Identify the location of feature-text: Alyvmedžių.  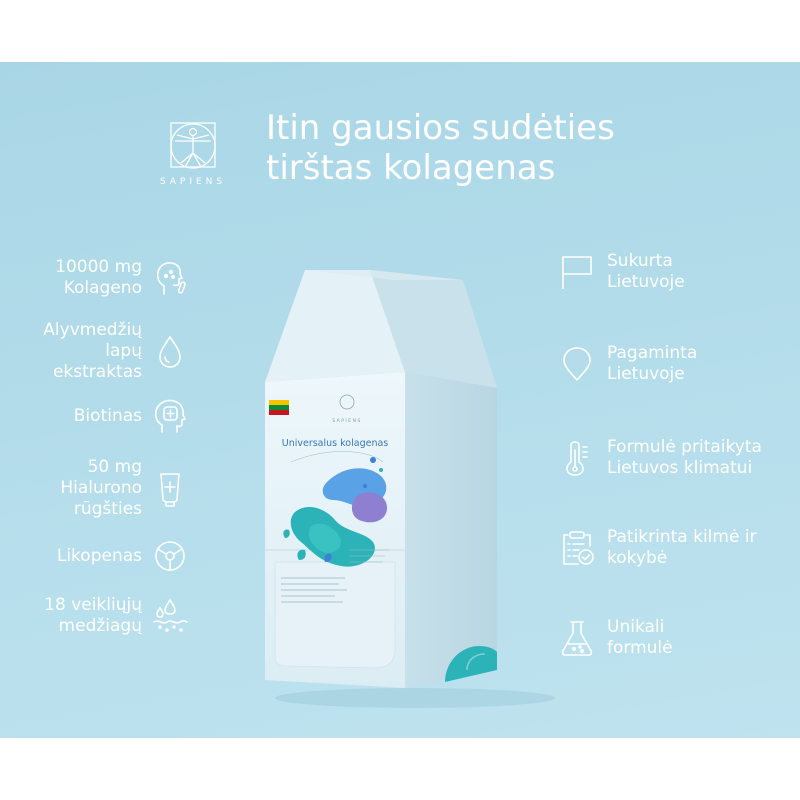
(92, 330).